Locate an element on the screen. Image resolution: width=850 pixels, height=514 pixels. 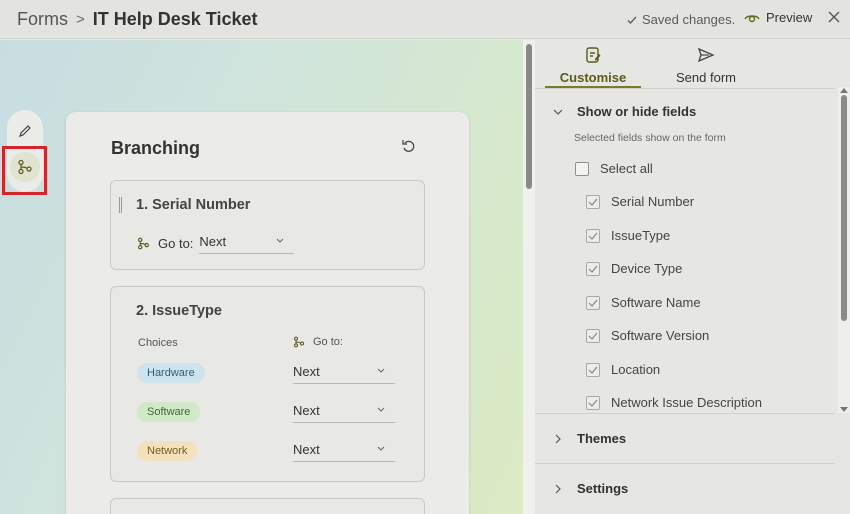
section-title: Themes is located at coordinates (602, 438).